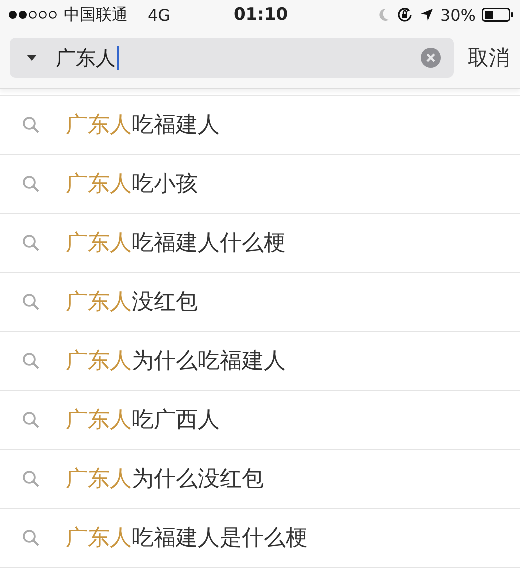  Describe the element at coordinates (260, 361) in the screenshot. I see `suggestion-item: 广东人为什么吃福建人` at that location.